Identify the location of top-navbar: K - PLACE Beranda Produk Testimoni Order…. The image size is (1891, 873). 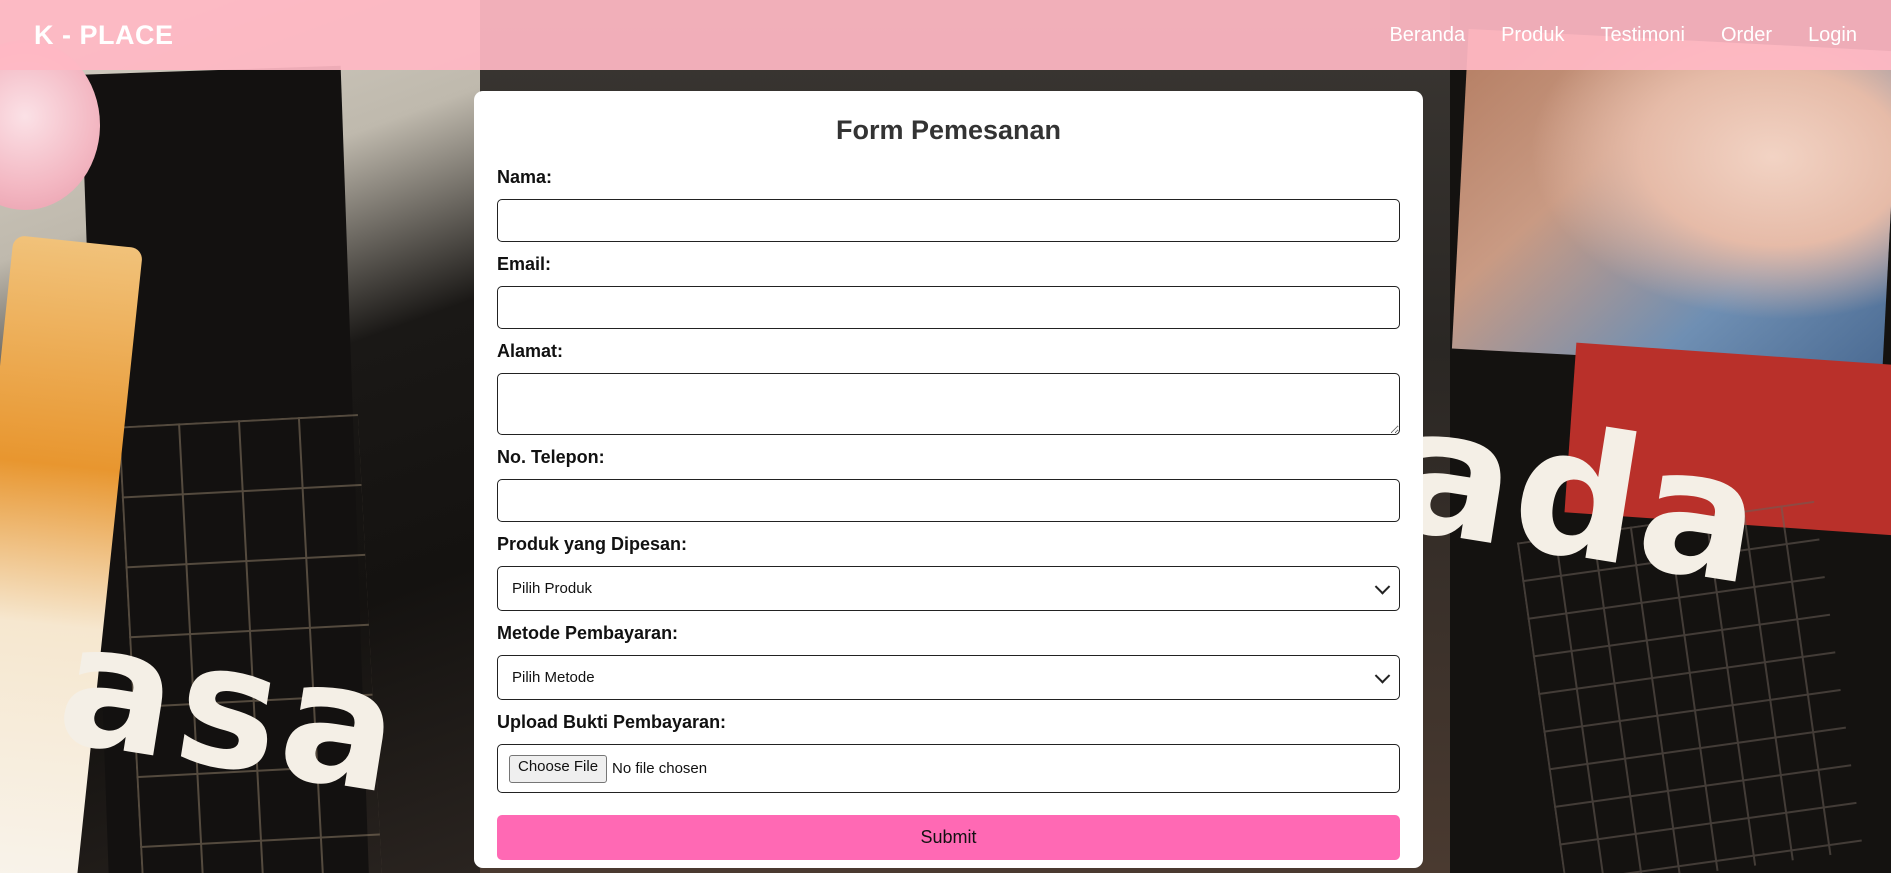
(945, 35).